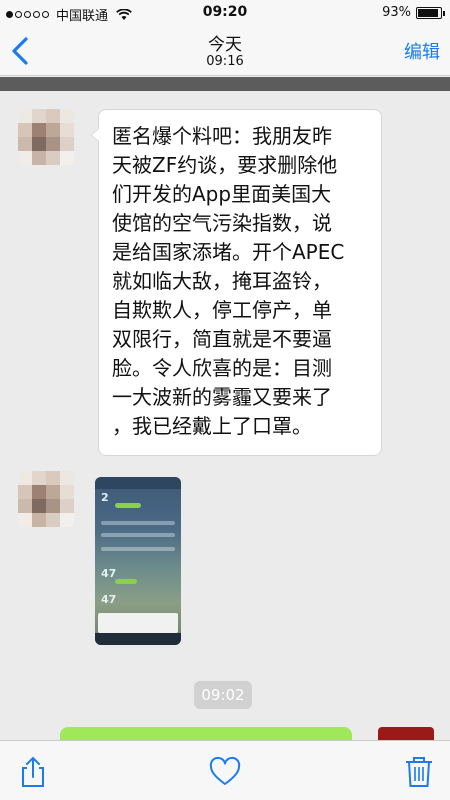  I want to click on own-avatar, so click(406, 733).